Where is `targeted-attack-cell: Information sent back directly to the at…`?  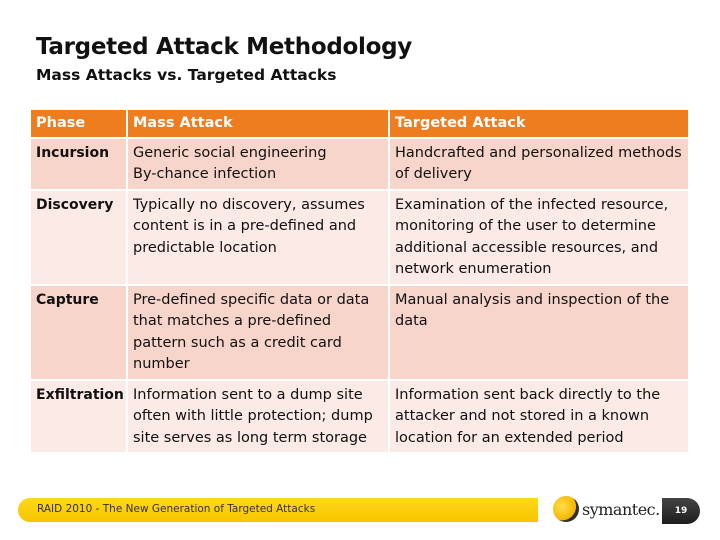 targeted-attack-cell: Information sent back directly to the at… is located at coordinates (539, 416).